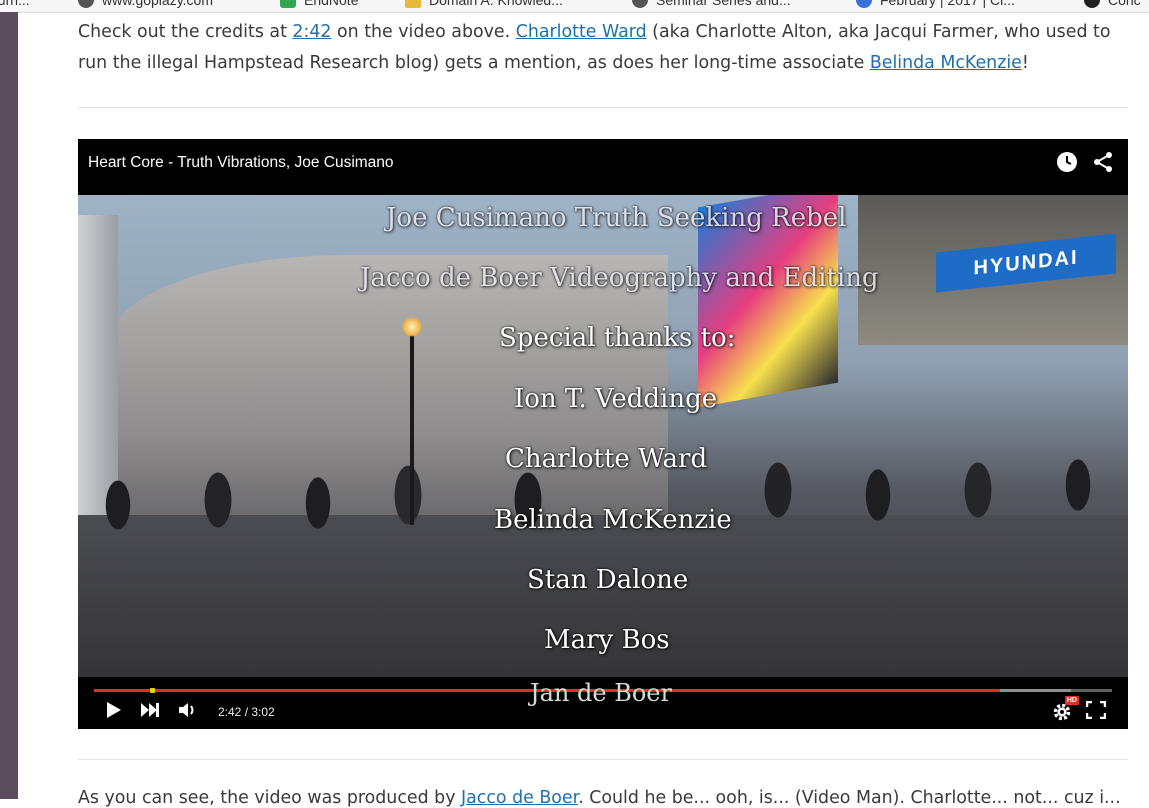  I want to click on bookmark-item: EndNote, so click(319, 4).